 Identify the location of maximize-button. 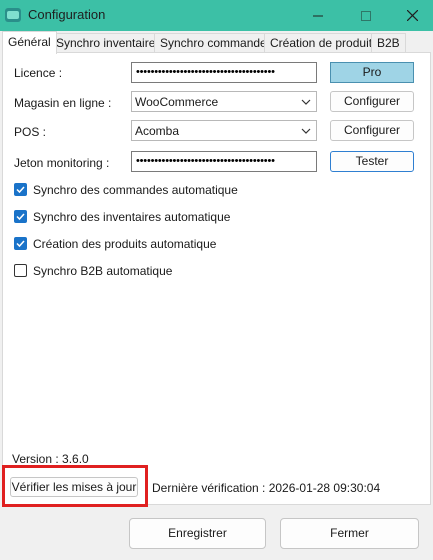
(366, 15).